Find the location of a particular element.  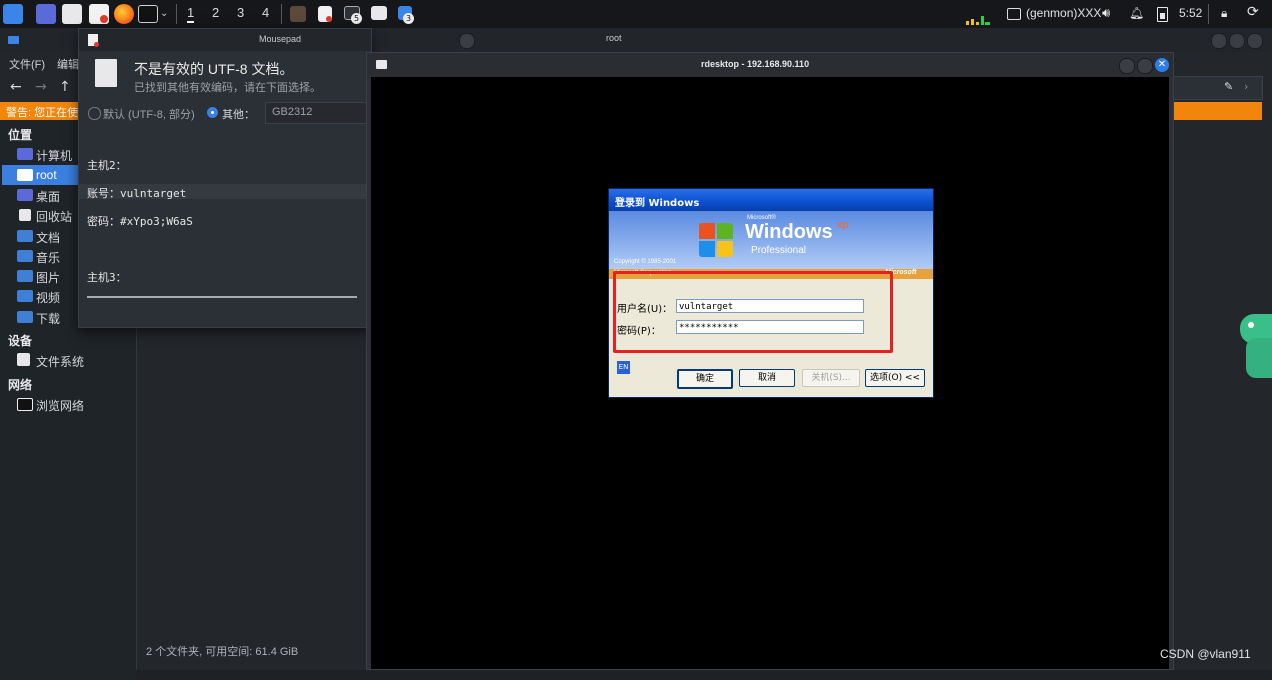

fm-title: root is located at coordinates (614, 38).